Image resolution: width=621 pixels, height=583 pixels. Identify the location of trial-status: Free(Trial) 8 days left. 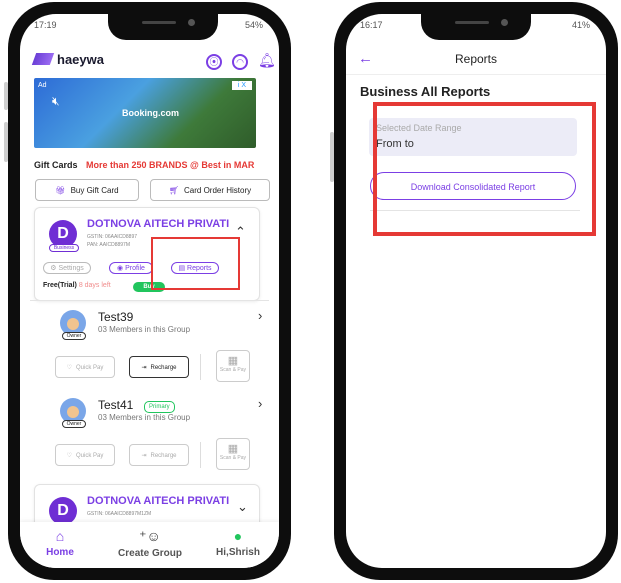
(77, 285).